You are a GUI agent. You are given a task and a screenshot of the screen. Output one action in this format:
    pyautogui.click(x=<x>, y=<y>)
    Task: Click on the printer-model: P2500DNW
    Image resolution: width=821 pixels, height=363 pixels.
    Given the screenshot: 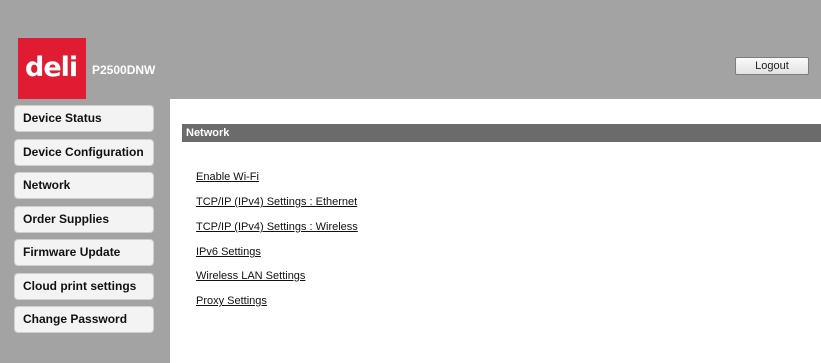 What is the action you would take?
    pyautogui.click(x=124, y=70)
    